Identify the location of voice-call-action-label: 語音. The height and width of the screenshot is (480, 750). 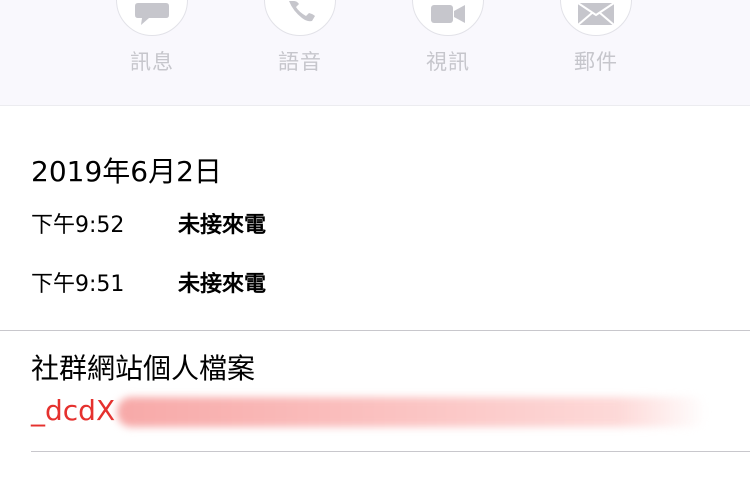
(300, 62).